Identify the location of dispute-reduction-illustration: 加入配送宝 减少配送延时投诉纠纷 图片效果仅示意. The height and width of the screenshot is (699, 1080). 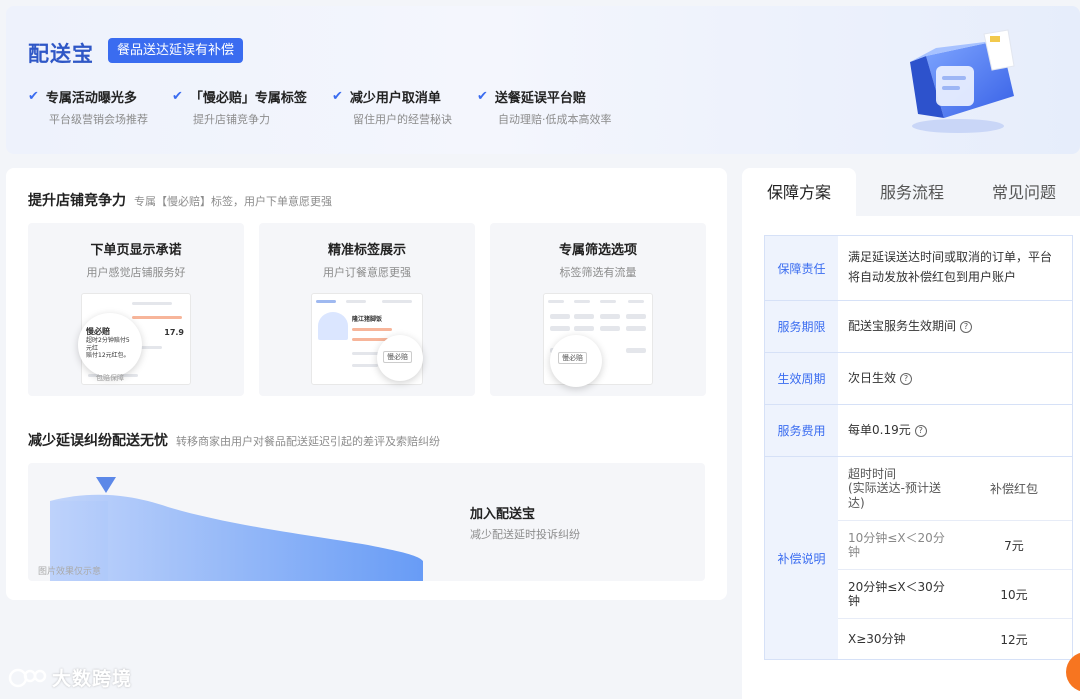
(366, 522).